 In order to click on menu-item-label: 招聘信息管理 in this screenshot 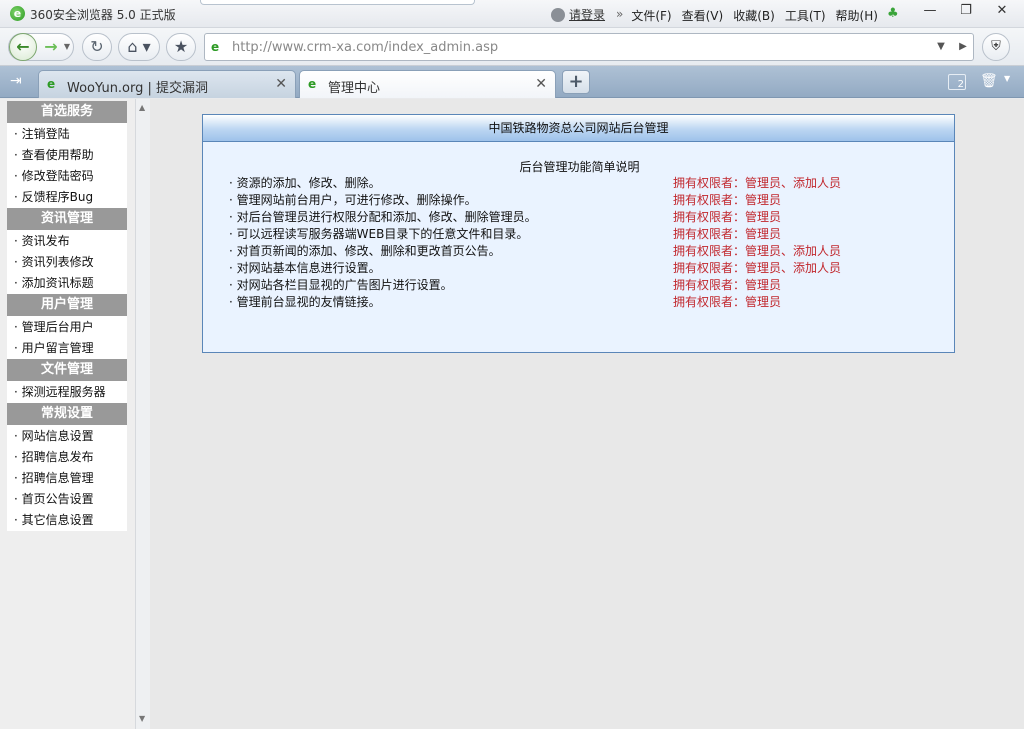, I will do `click(58, 478)`.